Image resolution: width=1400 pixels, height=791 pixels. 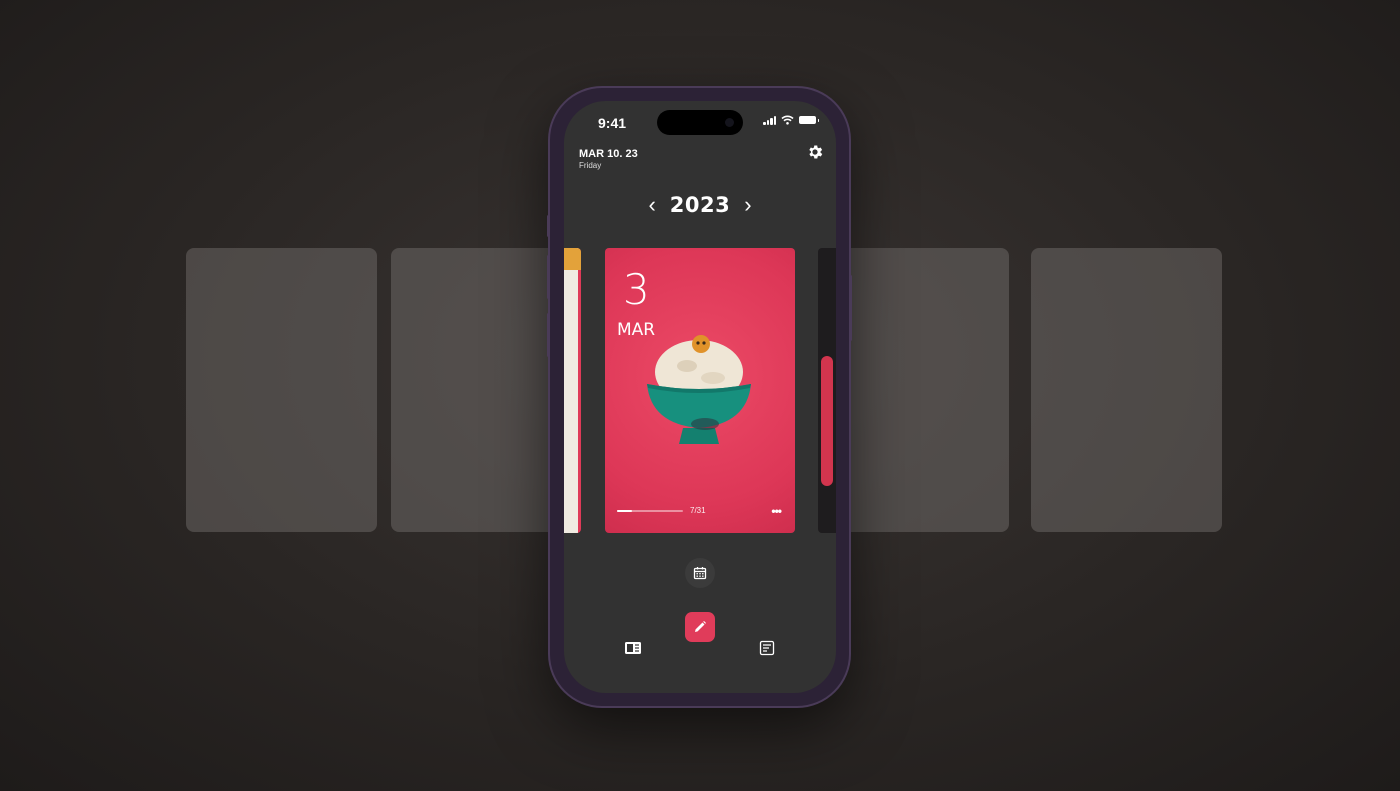 What do you see at coordinates (769, 120) in the screenshot?
I see `signal-icon` at bounding box center [769, 120].